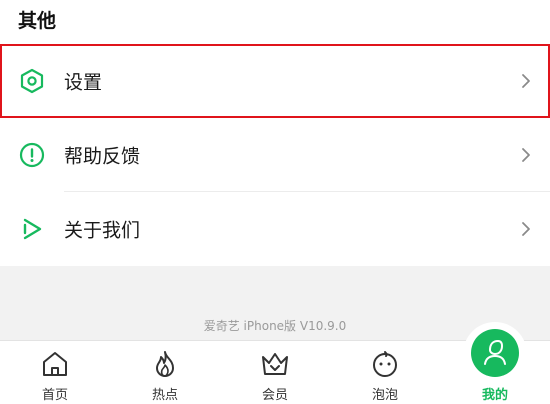 This screenshot has width=550, height=404. What do you see at coordinates (384, 395) in the screenshot?
I see `tab-label: 泡泡` at bounding box center [384, 395].